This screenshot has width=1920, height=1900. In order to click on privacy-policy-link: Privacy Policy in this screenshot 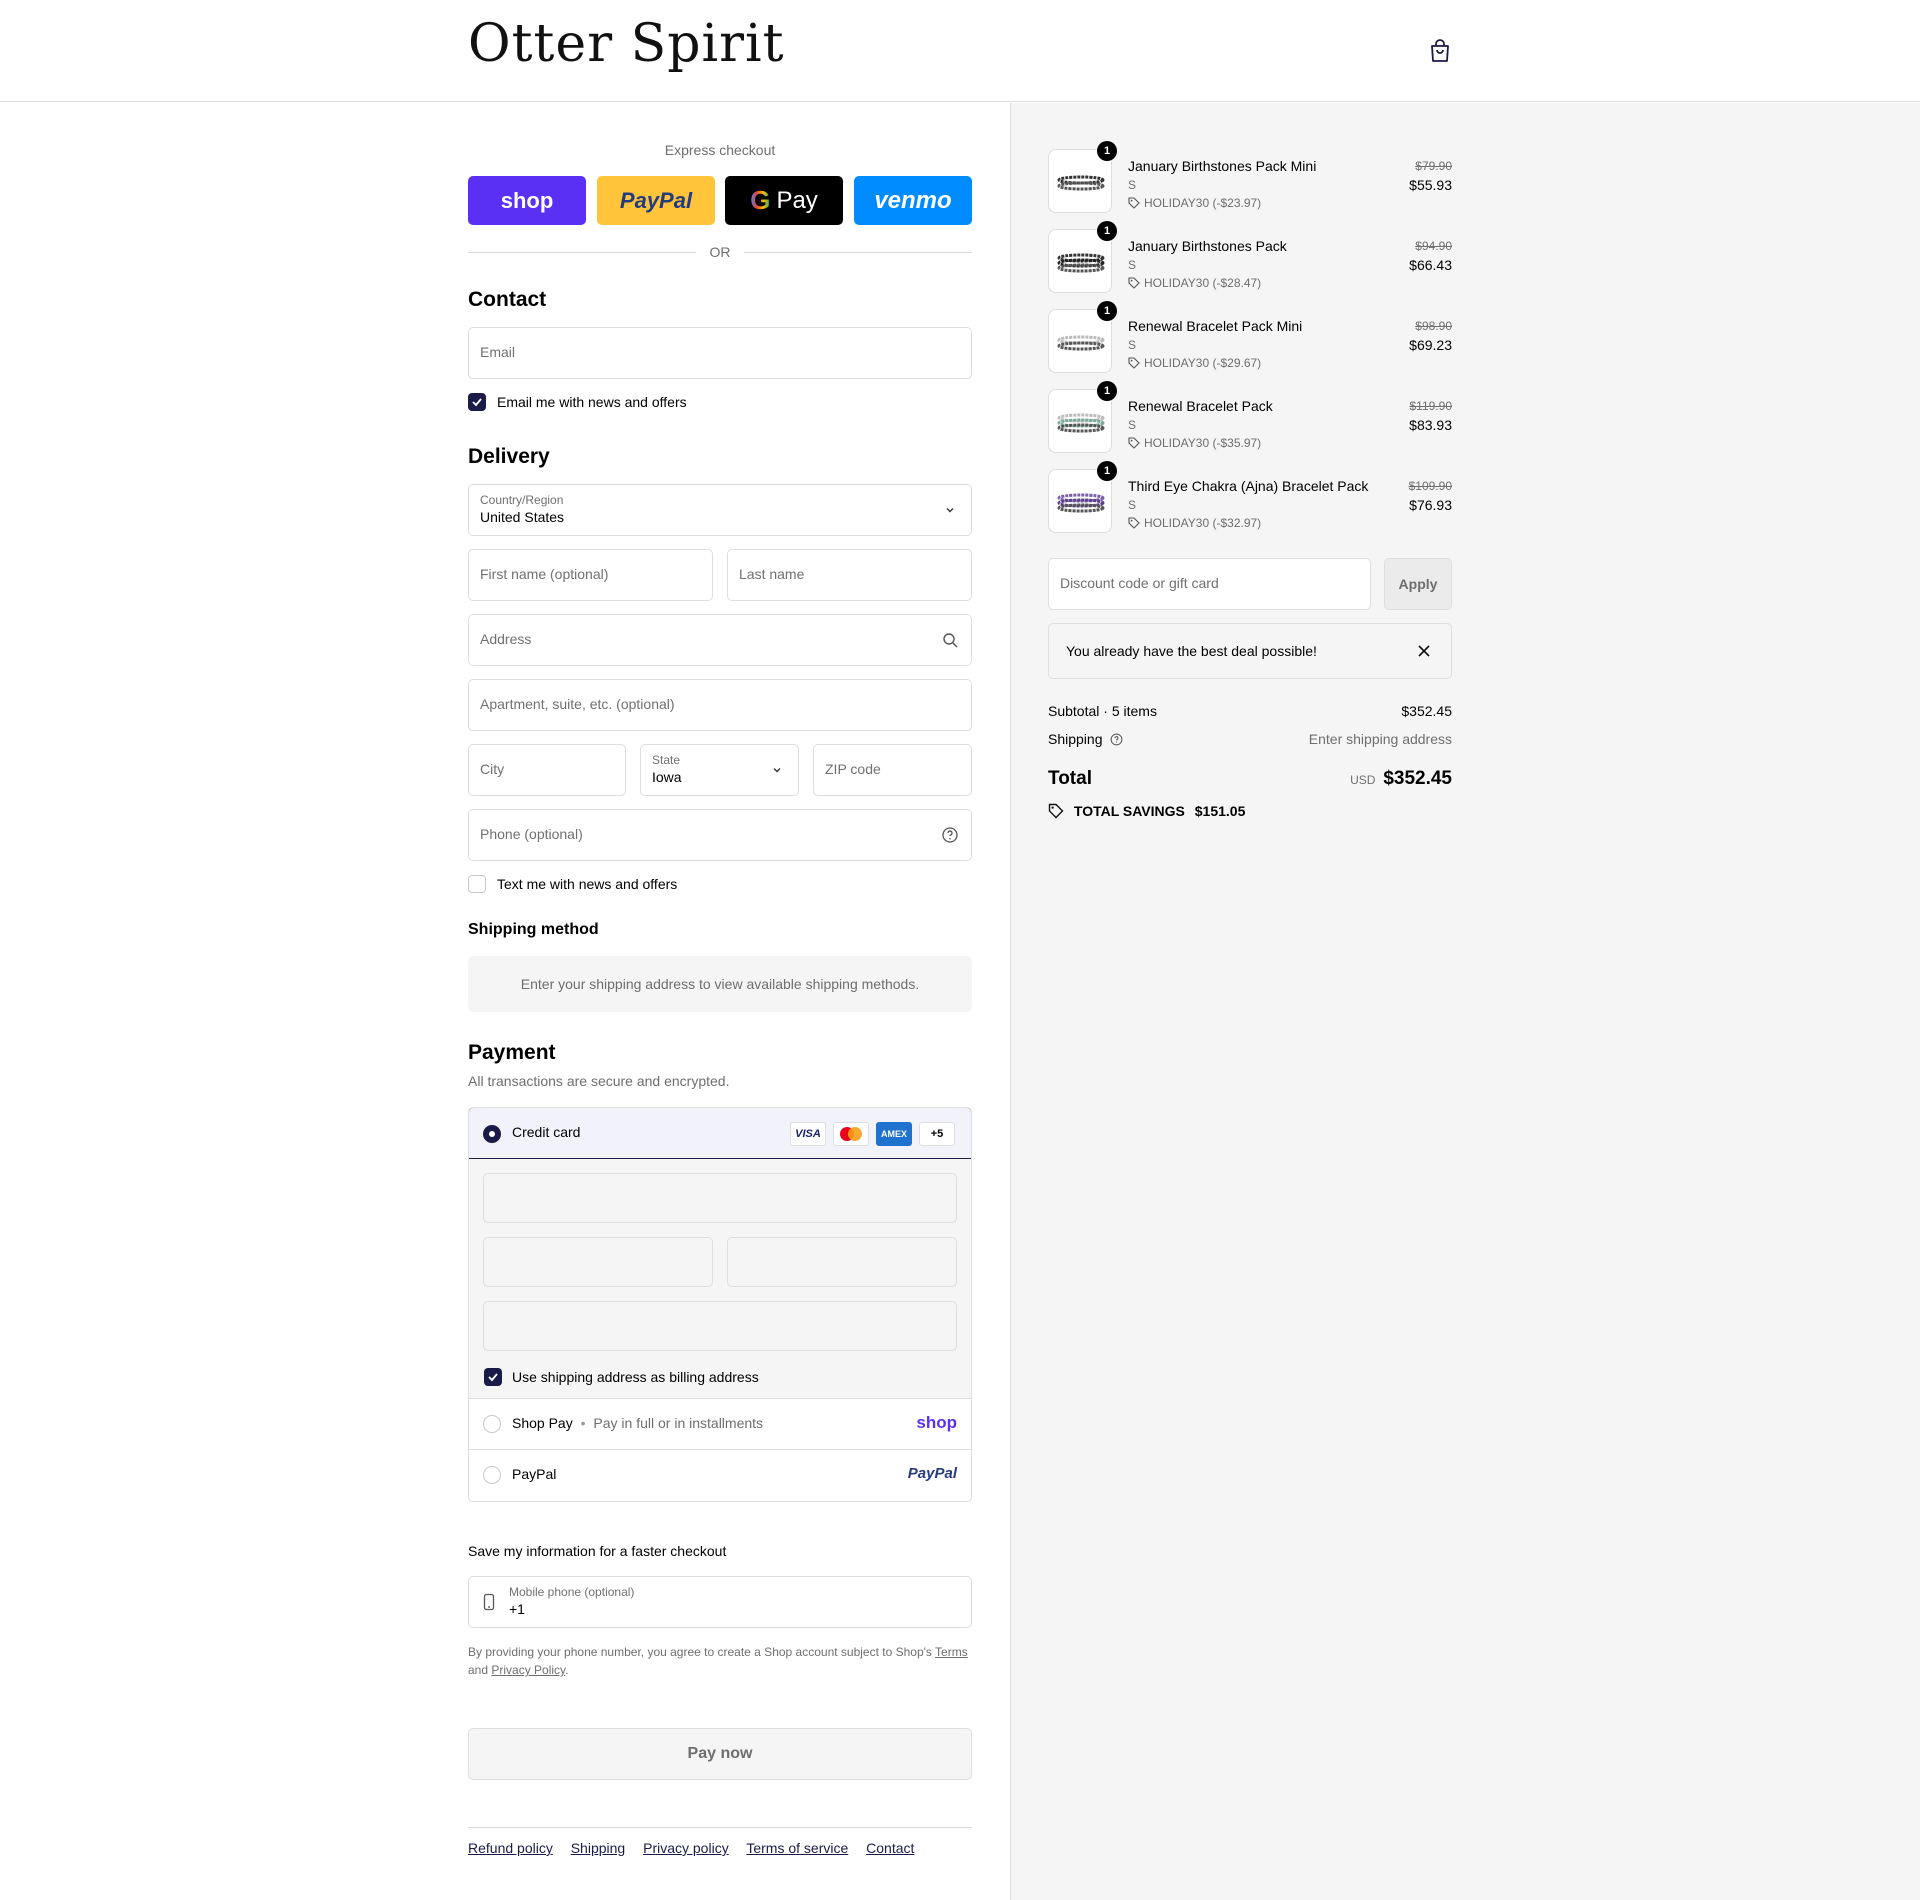, I will do `click(528, 1670)`.